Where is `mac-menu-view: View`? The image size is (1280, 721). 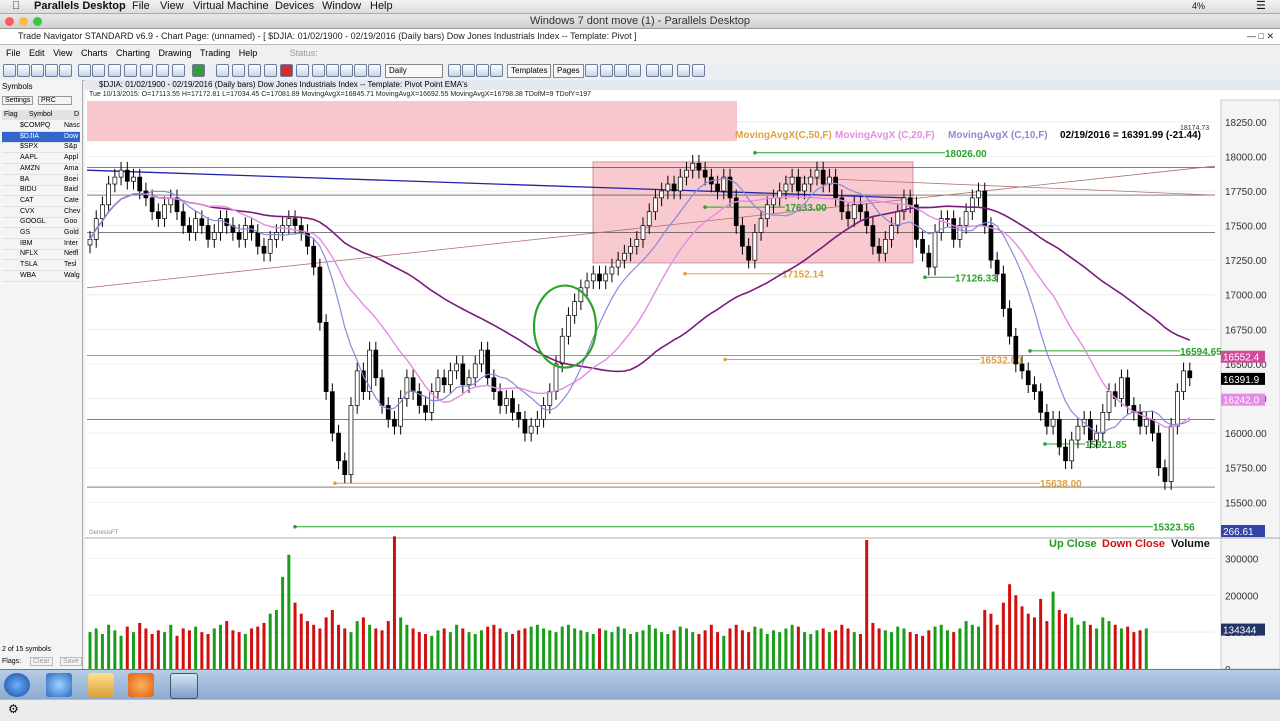
mac-menu-view: View is located at coordinates (172, 6).